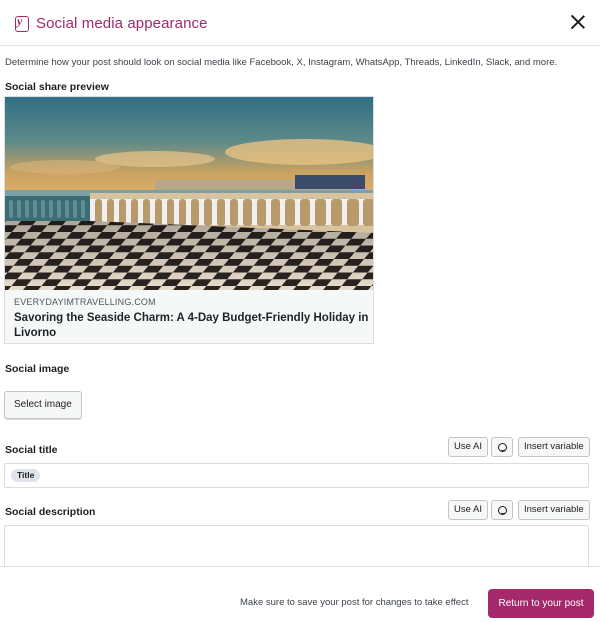 The image size is (600, 622). What do you see at coordinates (37, 369) in the screenshot?
I see `social-image-label: Social image` at bounding box center [37, 369].